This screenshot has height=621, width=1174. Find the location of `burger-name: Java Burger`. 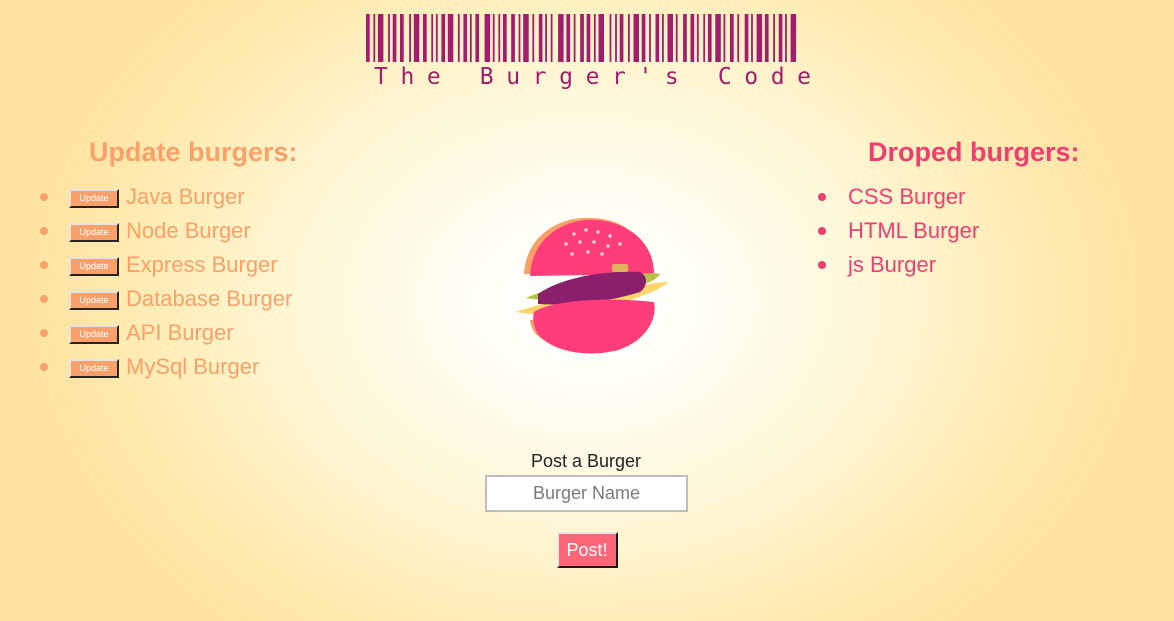

burger-name: Java Burger is located at coordinates (185, 196).